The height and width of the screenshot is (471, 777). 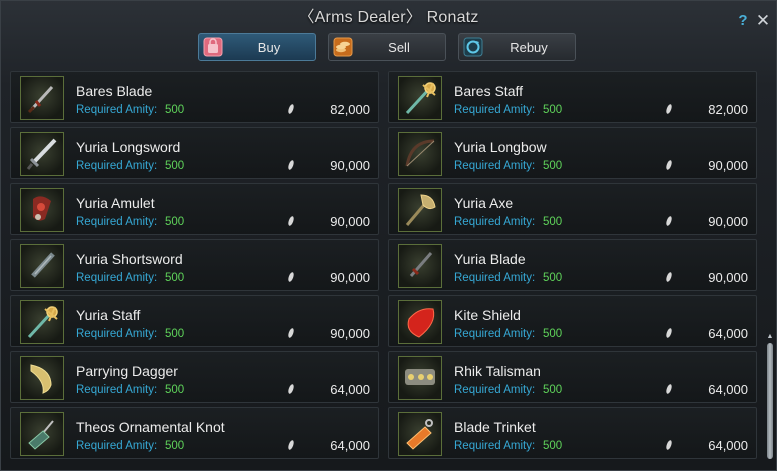 I want to click on item-name: Blade Trinket, so click(x=495, y=427).